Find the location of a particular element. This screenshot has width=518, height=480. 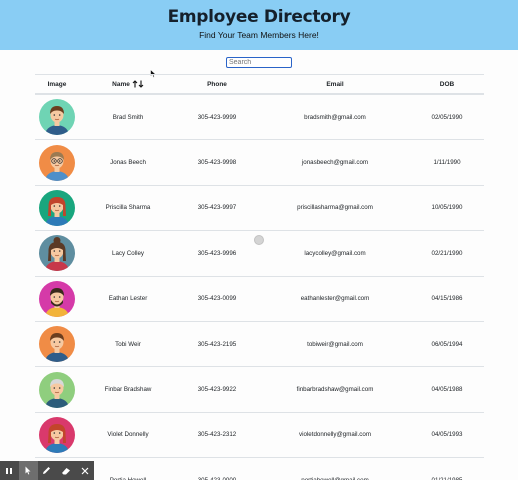

employee-name: Lacy Colley is located at coordinates (128, 253).